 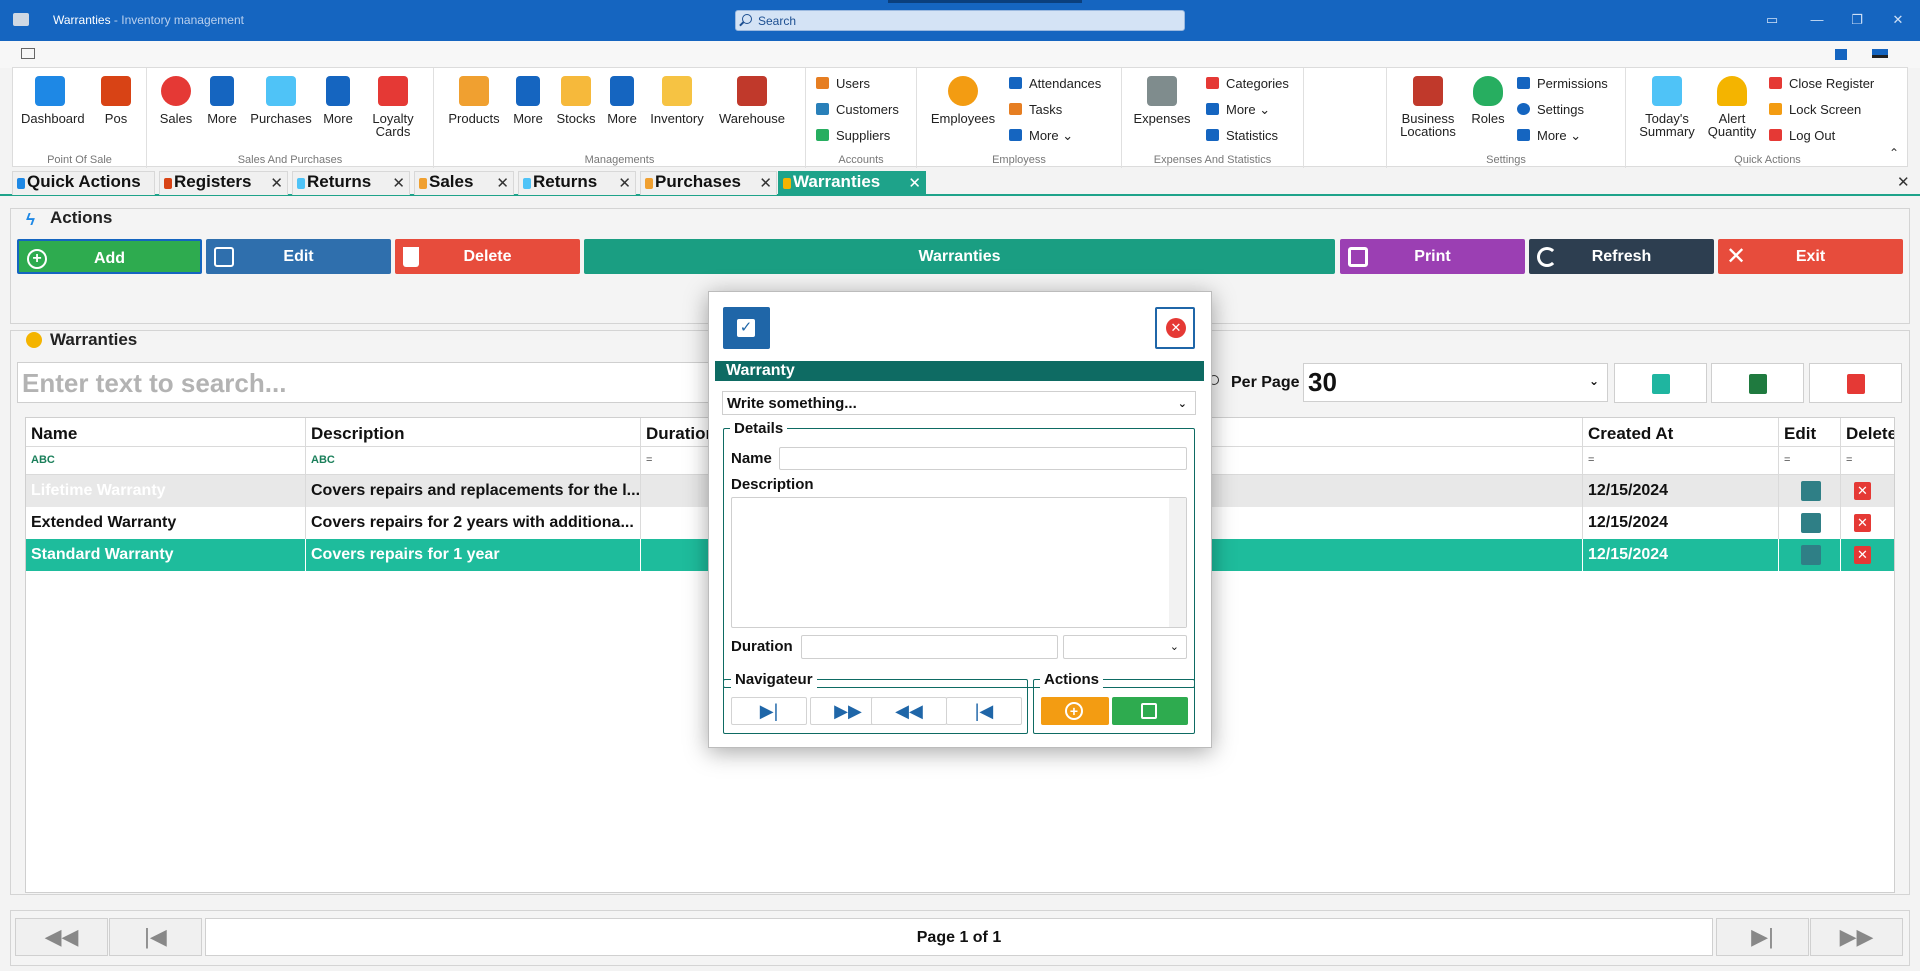 What do you see at coordinates (487, 256) in the screenshot?
I see `delete-button: Delete` at bounding box center [487, 256].